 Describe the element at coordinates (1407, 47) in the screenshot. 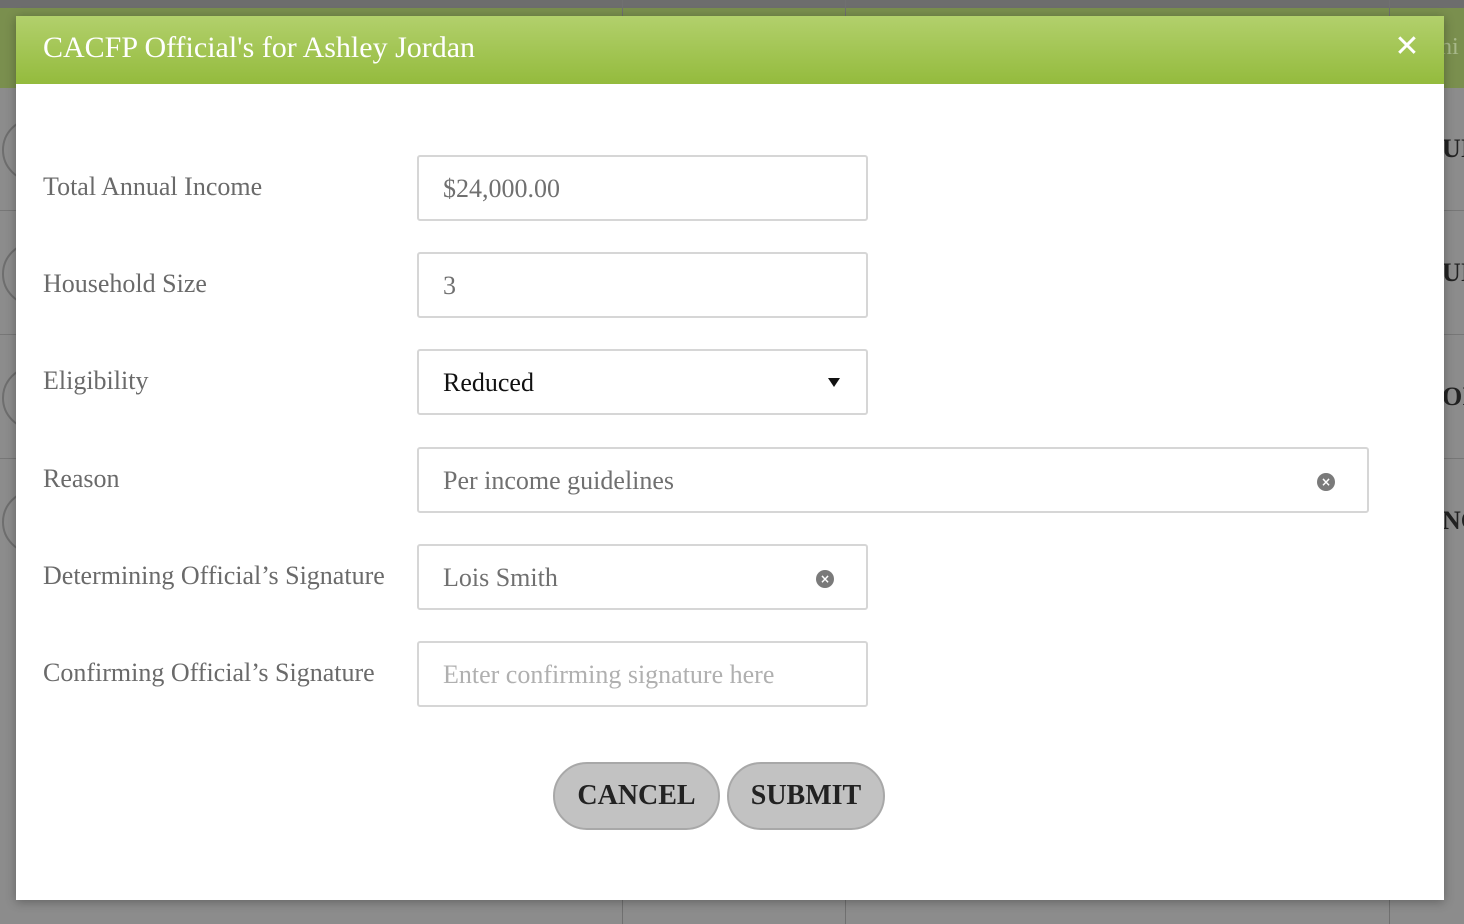

I see `close-icon: ✕` at that location.